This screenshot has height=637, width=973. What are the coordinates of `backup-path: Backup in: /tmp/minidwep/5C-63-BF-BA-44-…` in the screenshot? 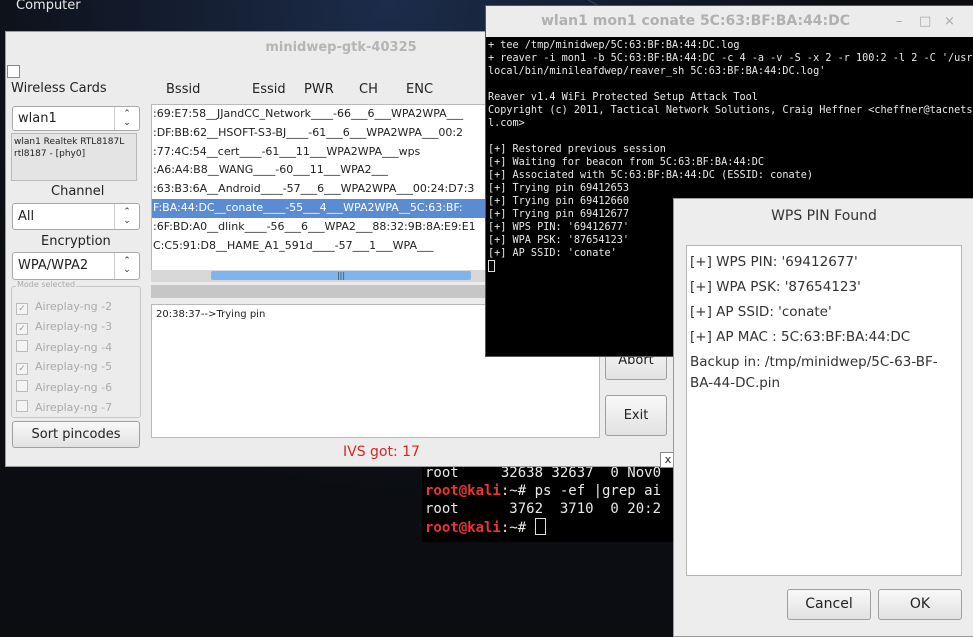 It's located at (814, 372).